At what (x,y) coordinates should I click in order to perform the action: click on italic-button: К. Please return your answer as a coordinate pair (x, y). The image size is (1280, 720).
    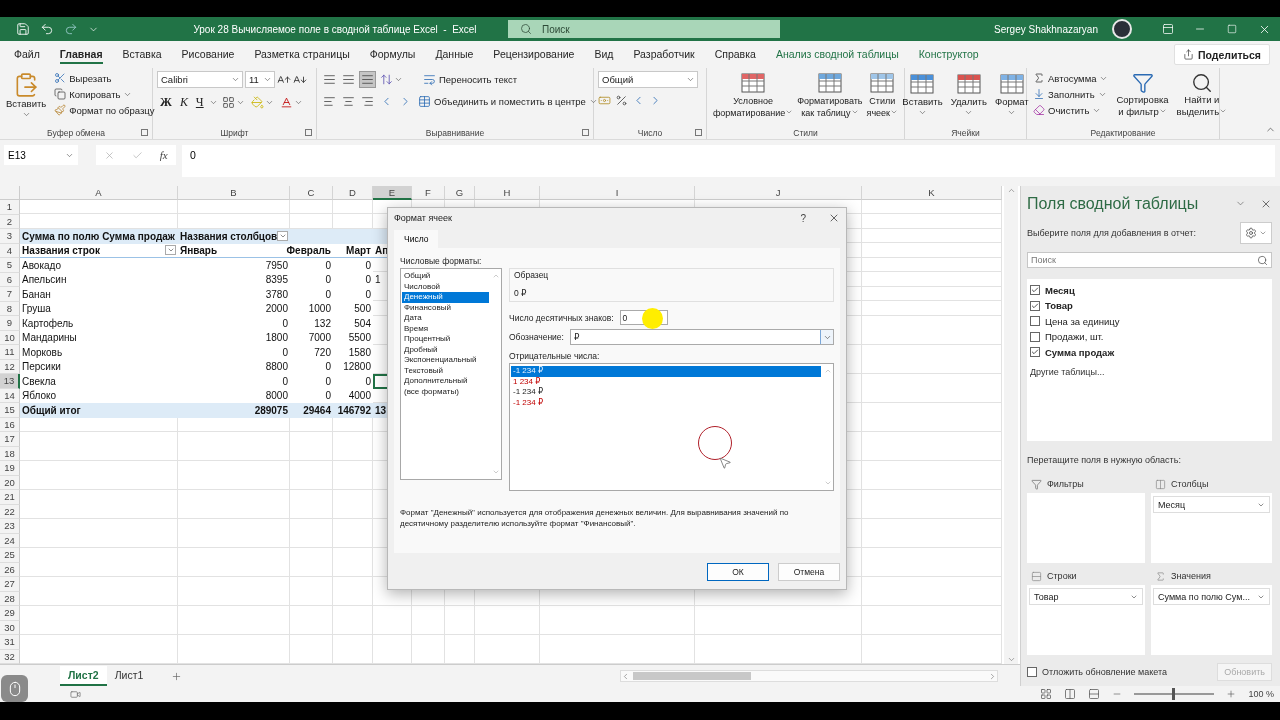
    Looking at the image, I should click on (183, 102).